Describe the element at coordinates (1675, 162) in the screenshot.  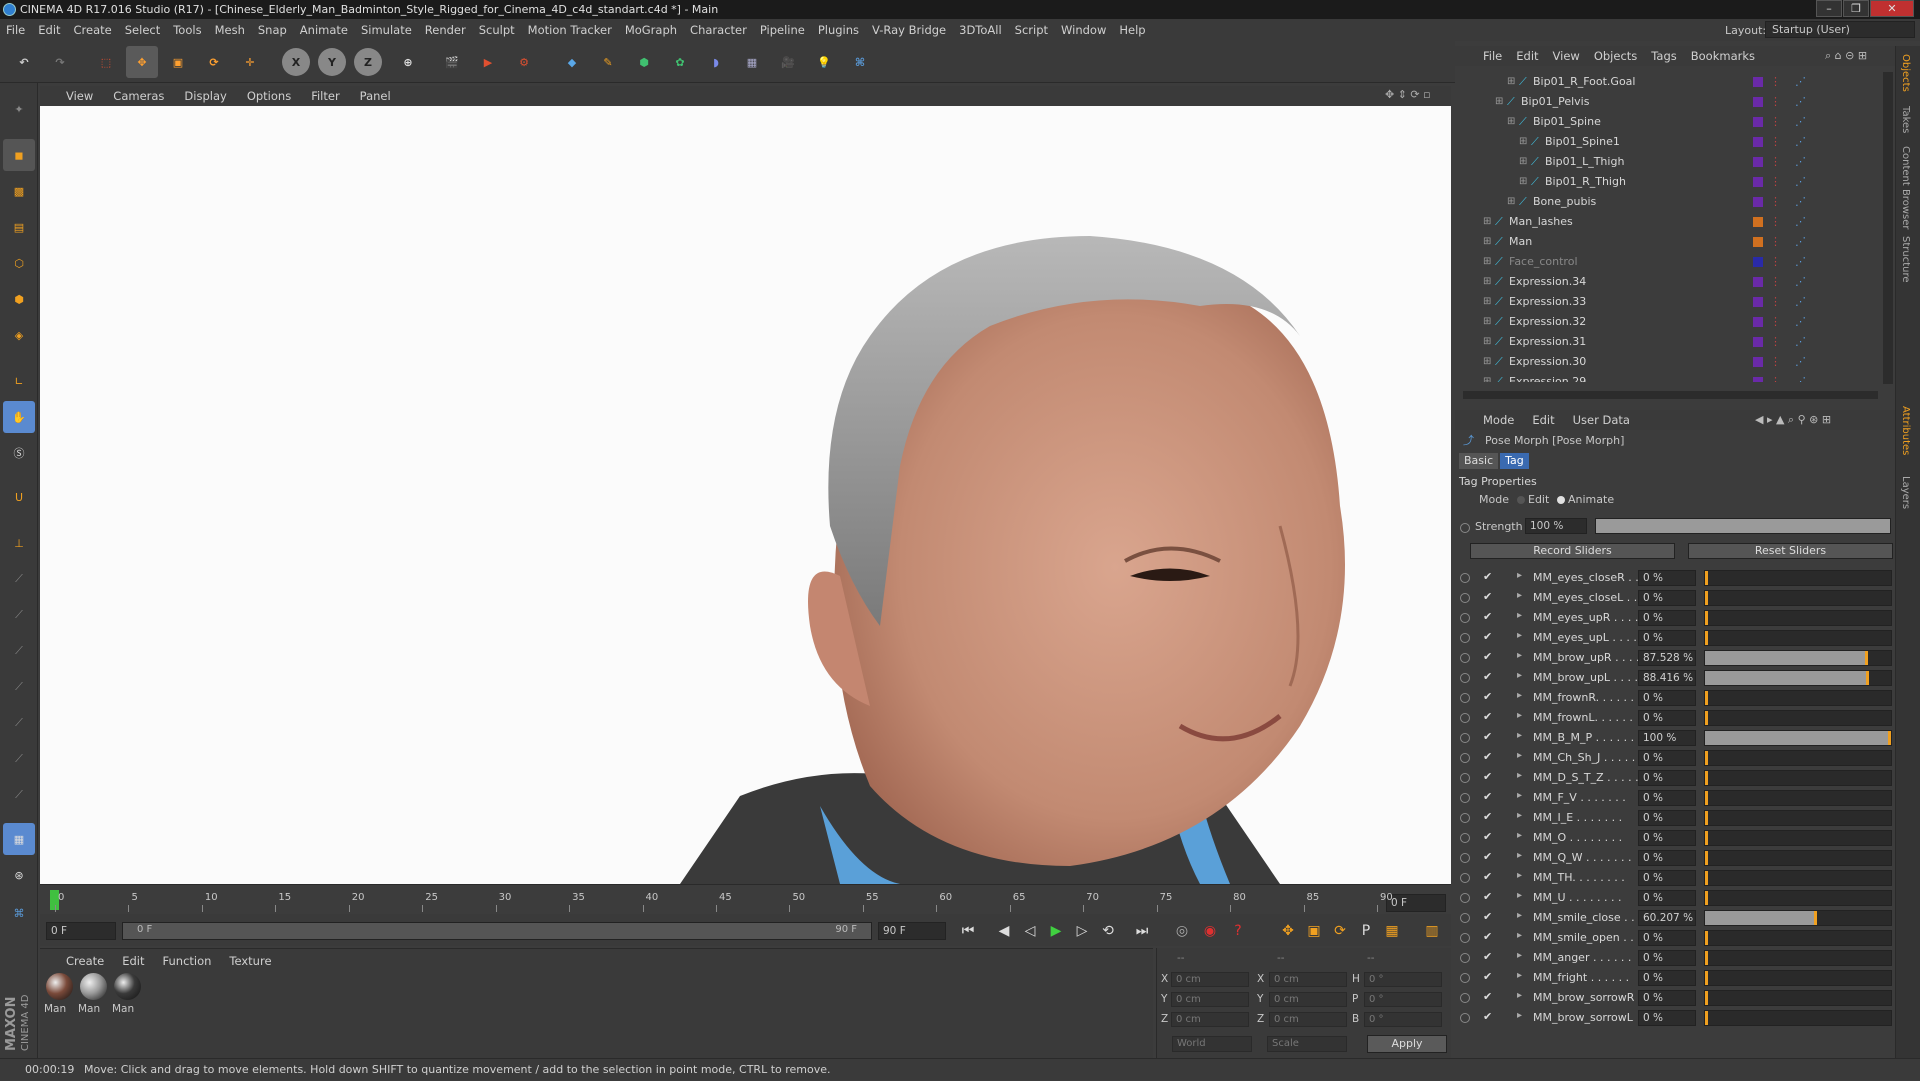
I see `object-row: ⊞ ⟋ Bip01_L_Thigh ⋮ ⋰` at that location.